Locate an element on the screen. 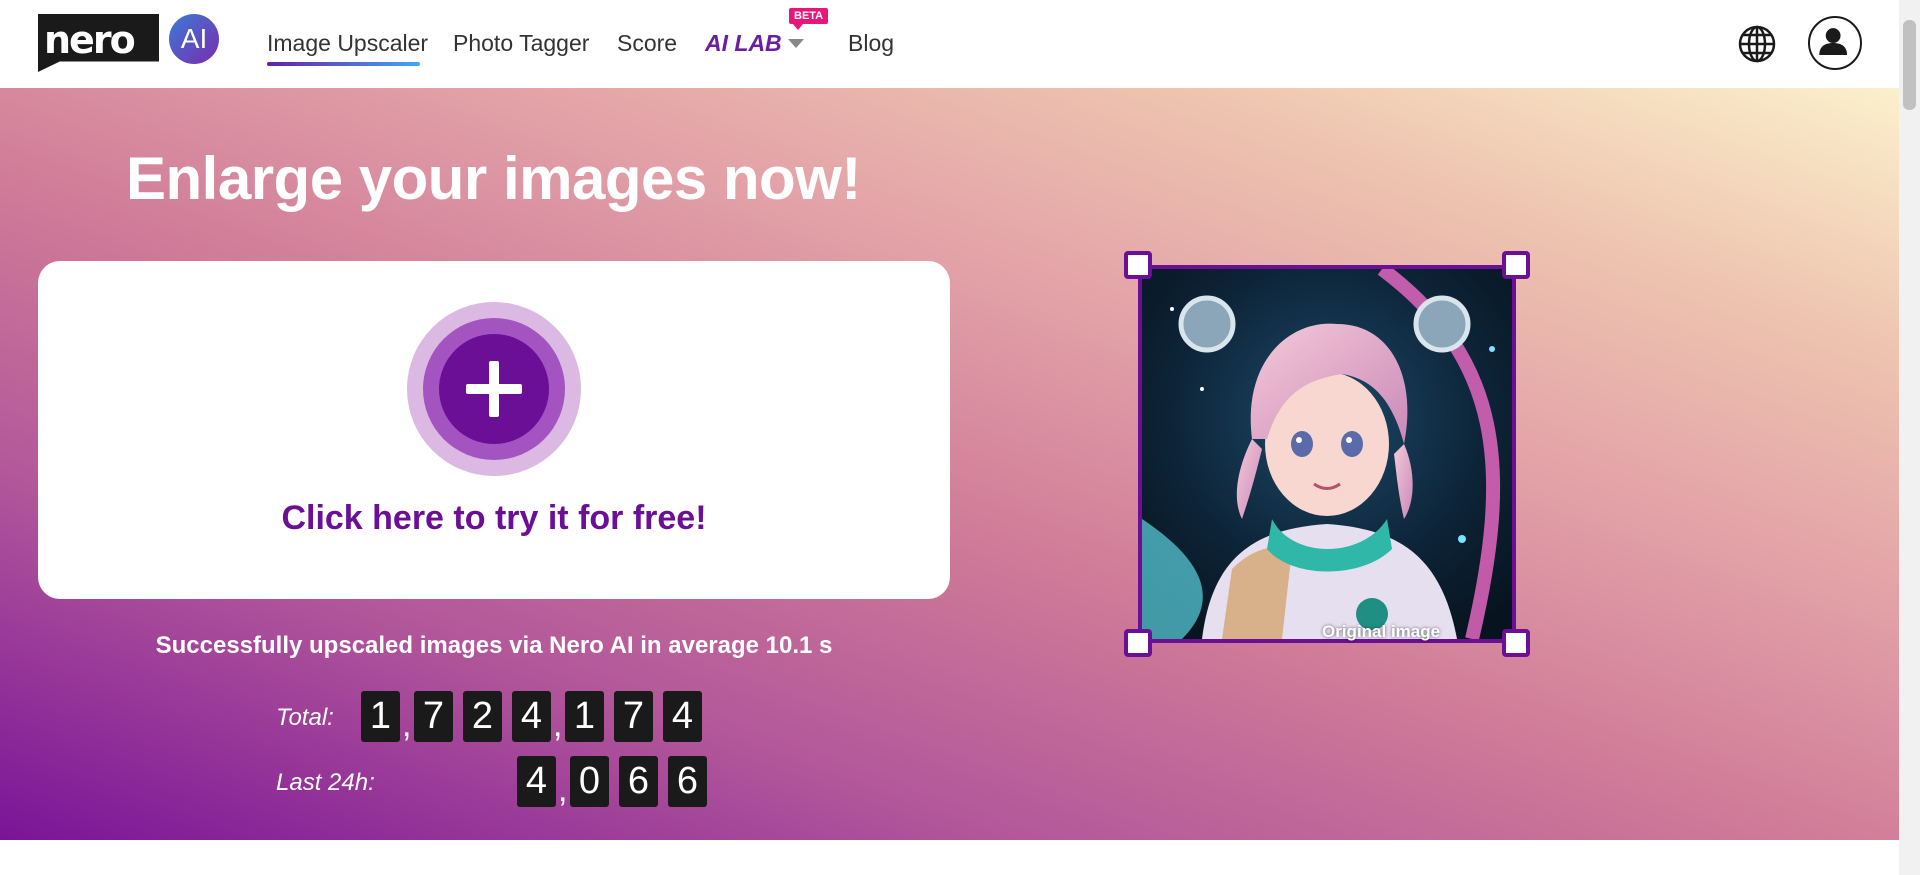 This screenshot has height=875, width=1920. nav-photo-tagger: Photo Tagger is located at coordinates (521, 43).